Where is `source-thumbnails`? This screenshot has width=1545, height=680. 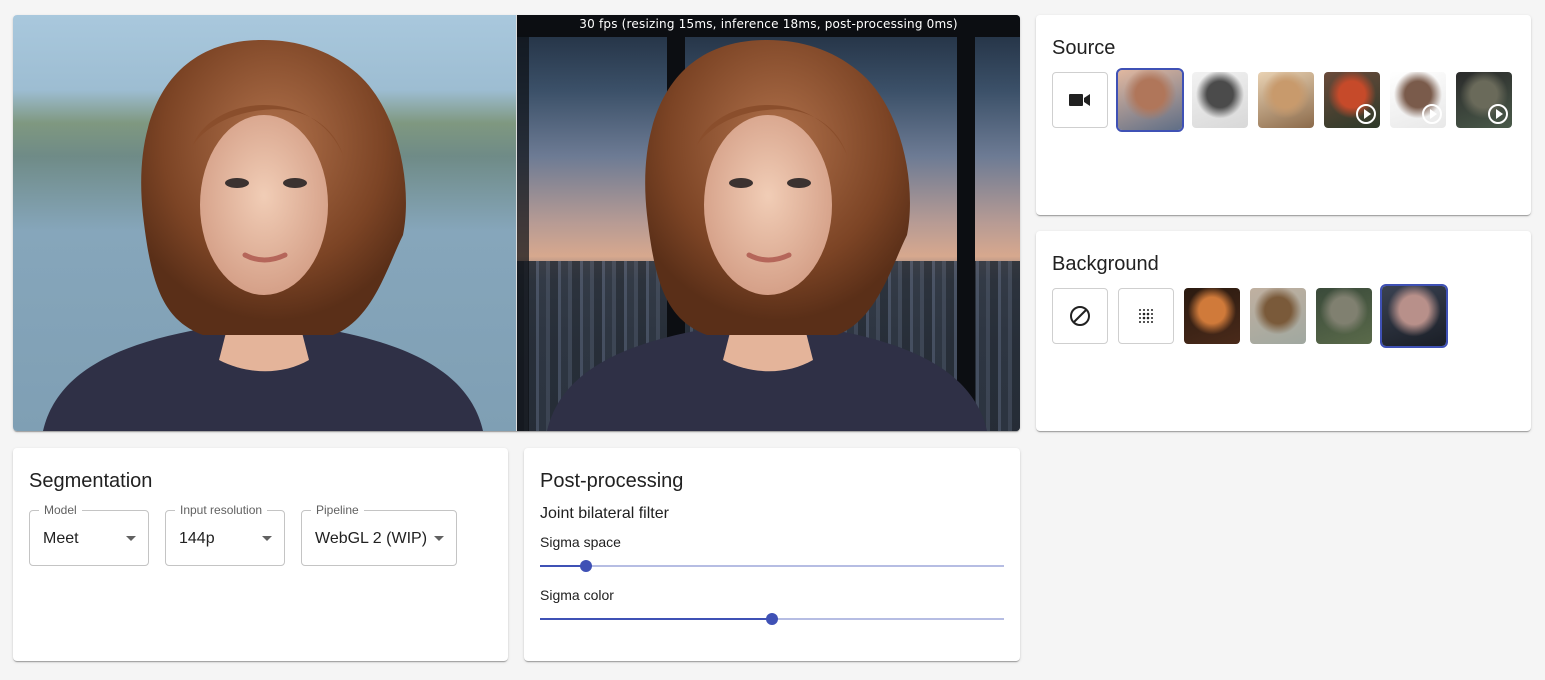
source-thumbnails is located at coordinates (1282, 100).